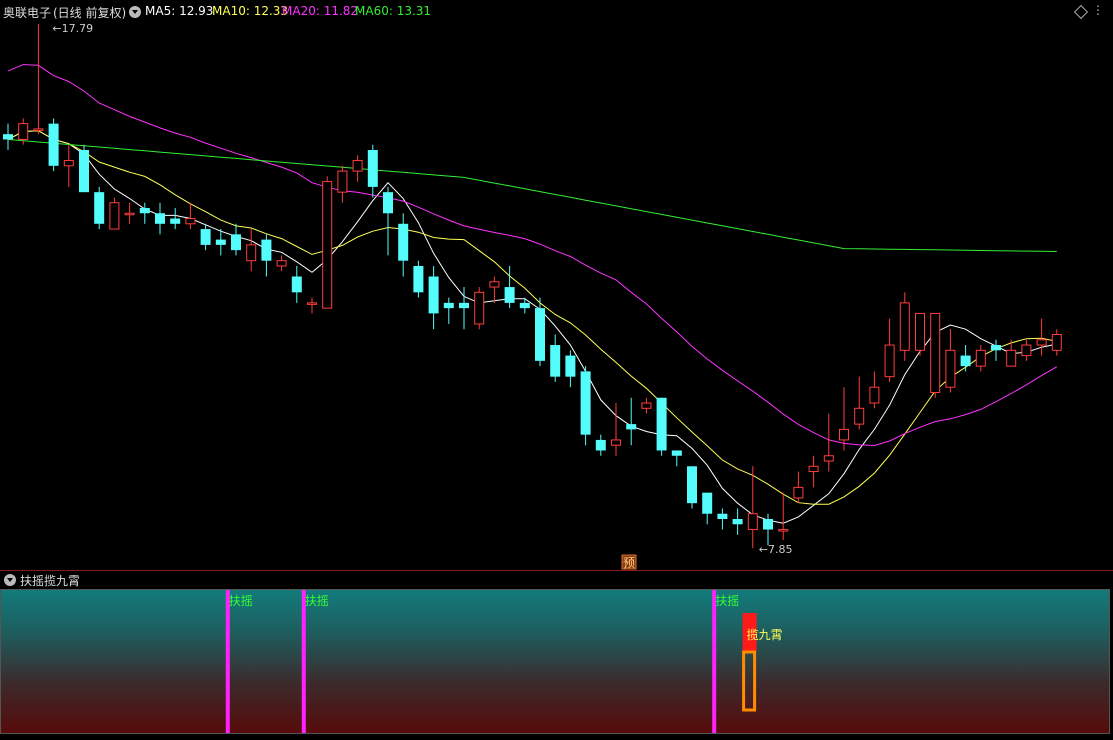  I want to click on ma10-legend: MA10: 12.33, so click(250, 11).